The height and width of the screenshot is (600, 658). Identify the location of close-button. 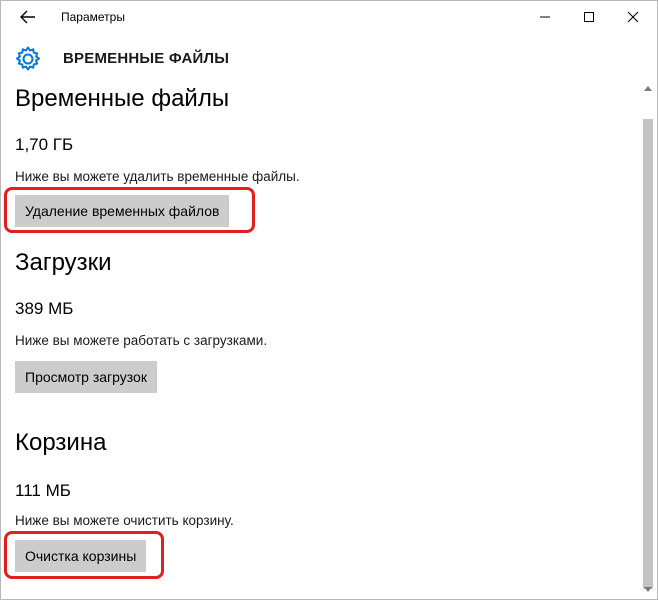
(633, 17).